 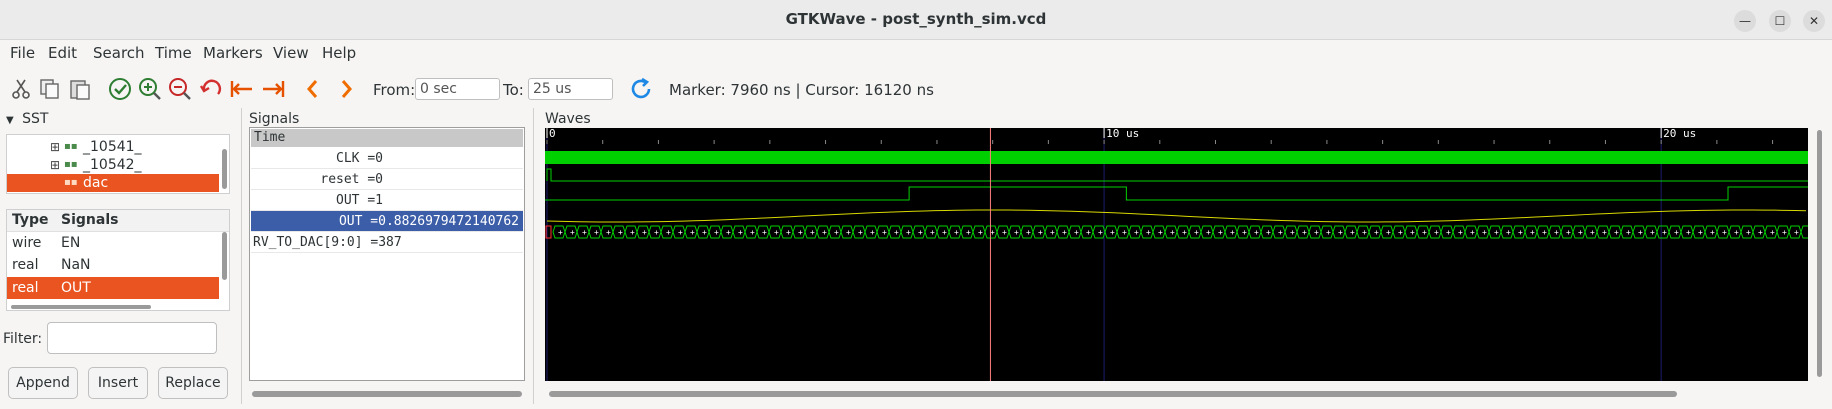 I want to click on replace-button: Replace, so click(x=193, y=383).